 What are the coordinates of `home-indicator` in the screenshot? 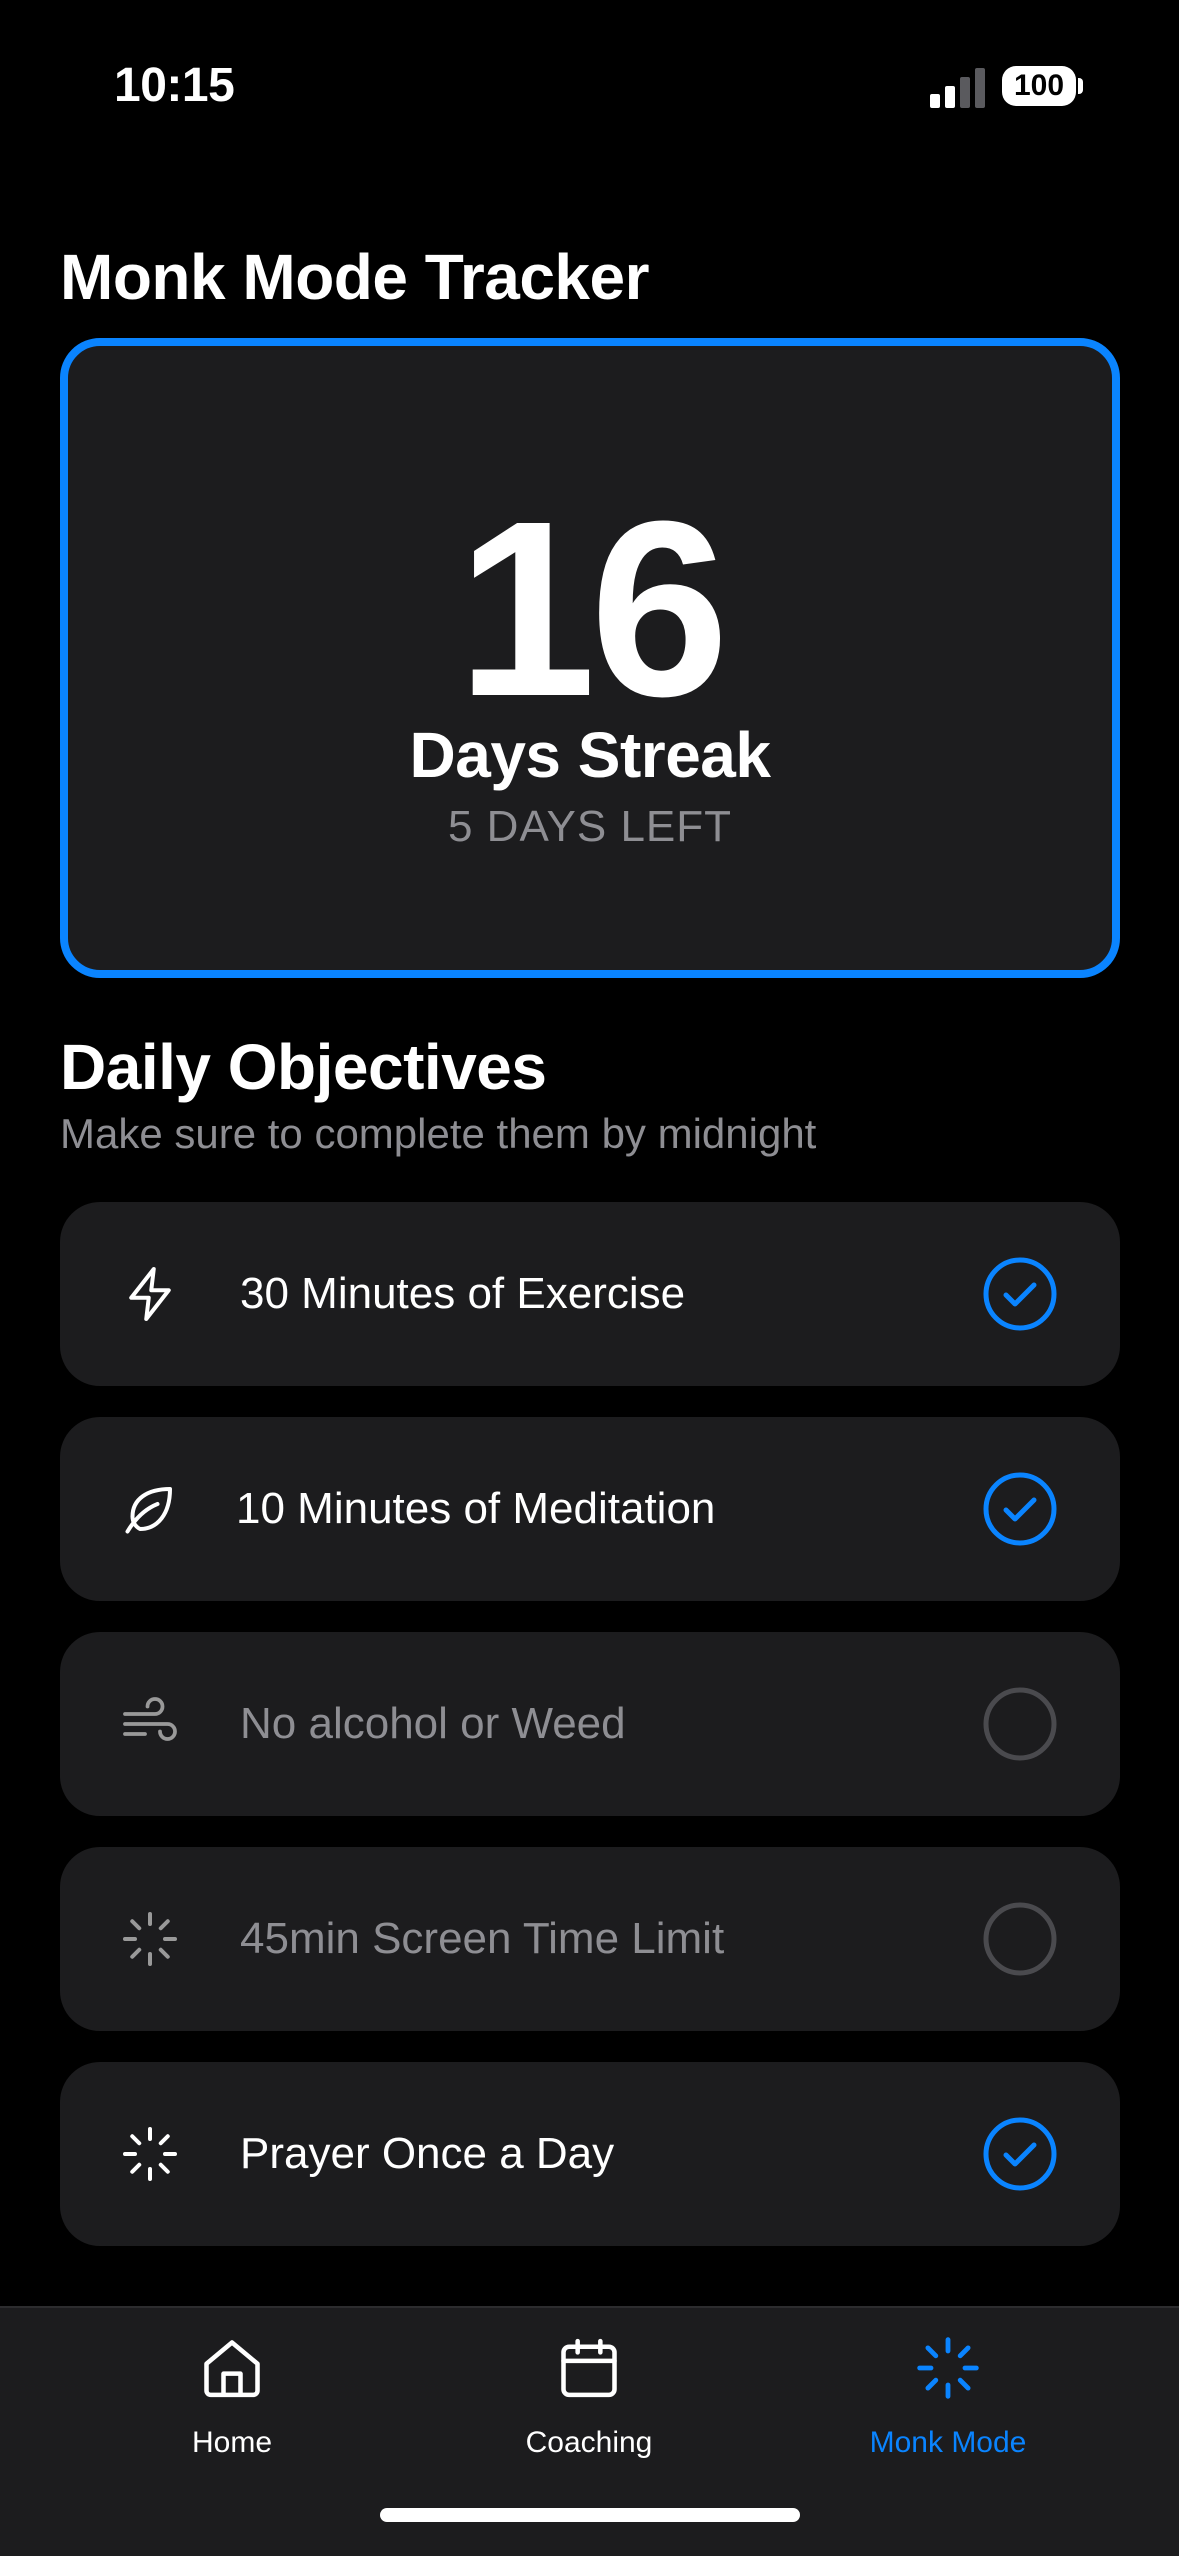 It's located at (590, 2515).